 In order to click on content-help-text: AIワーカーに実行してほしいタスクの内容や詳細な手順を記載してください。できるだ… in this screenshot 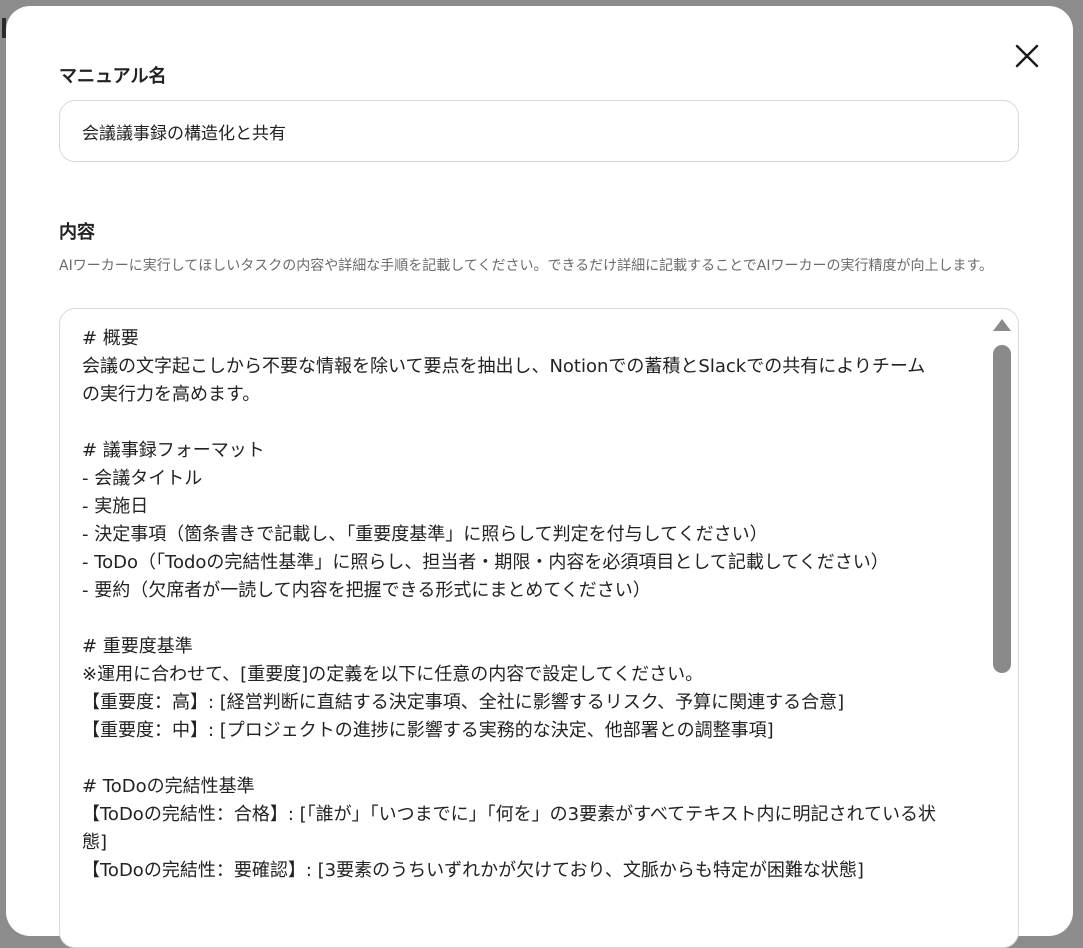, I will do `click(526, 266)`.